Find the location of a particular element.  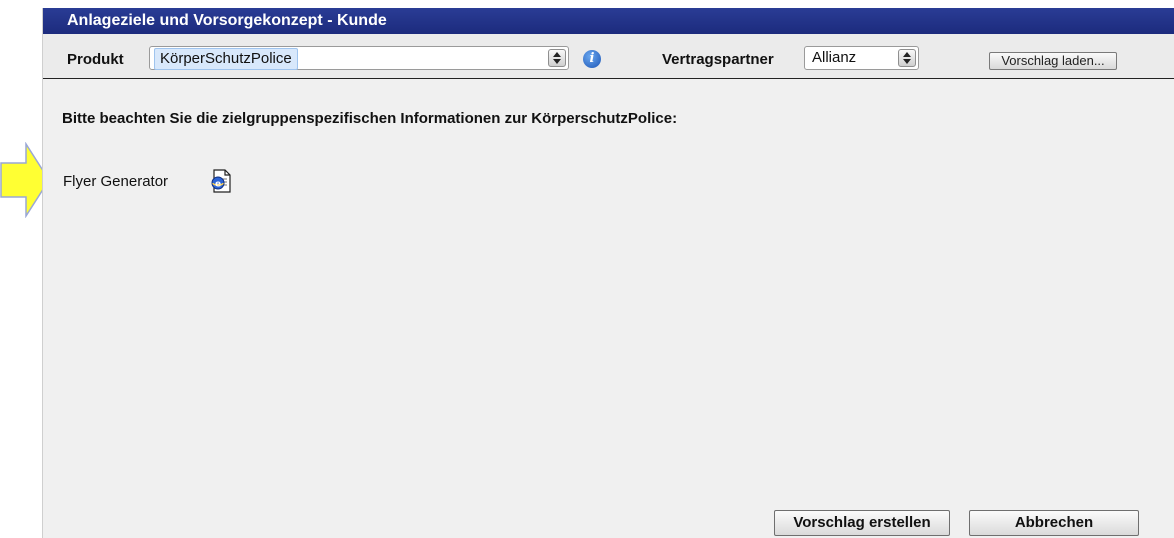

flyer-generator-label: Flyer Generator is located at coordinates (116, 181).